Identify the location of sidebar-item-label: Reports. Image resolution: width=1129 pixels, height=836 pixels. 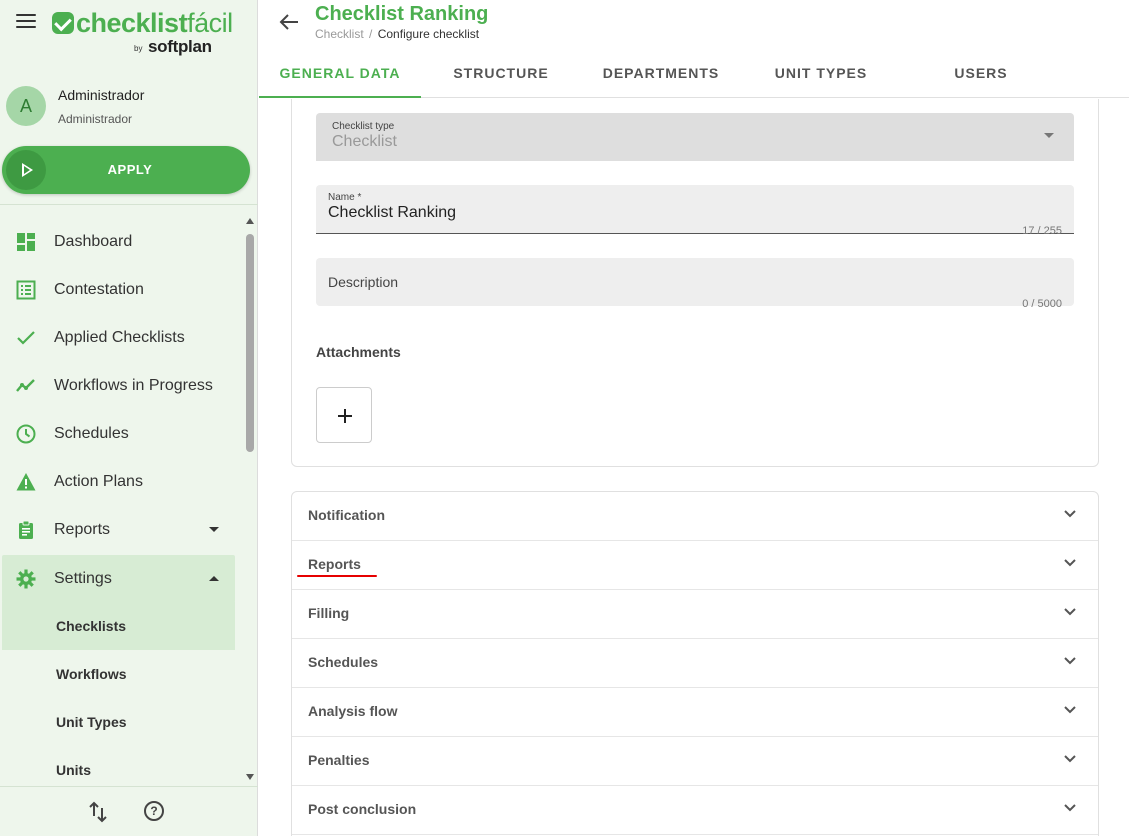
(82, 529).